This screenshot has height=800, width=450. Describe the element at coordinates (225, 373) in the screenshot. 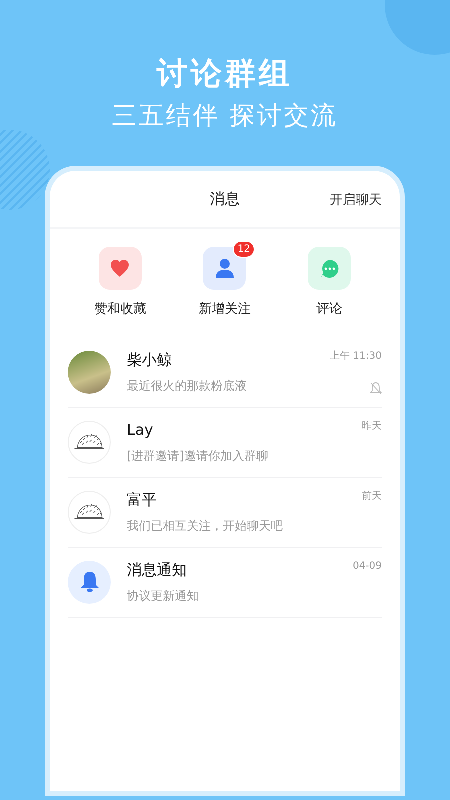

I see `conversation-row: 柴小鲸 上午 11:30 最近很火的那款粉底液` at that location.